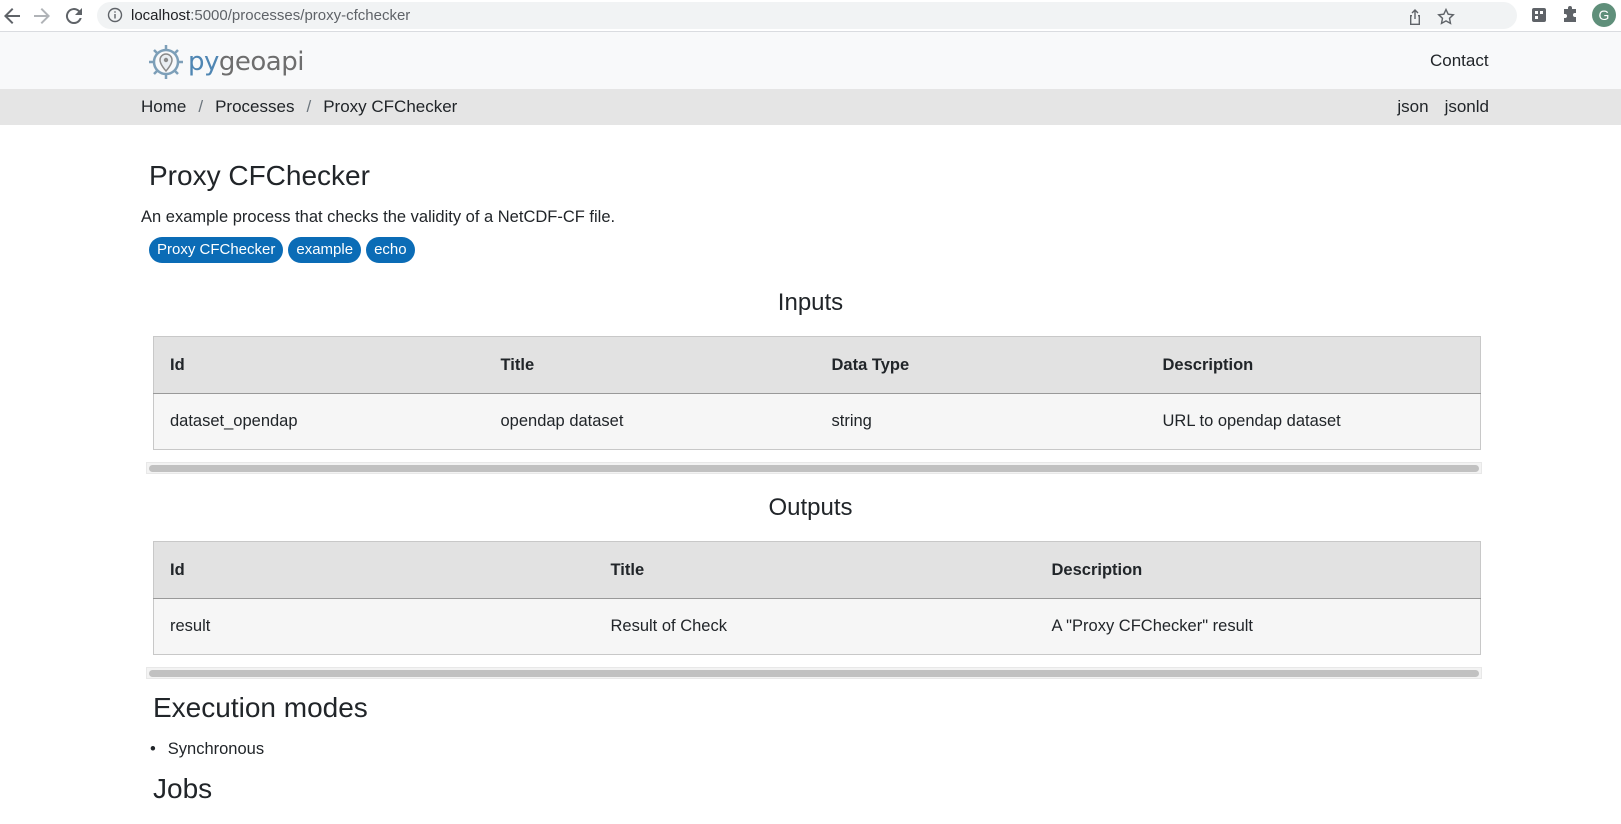 The height and width of the screenshot is (824, 1621). What do you see at coordinates (810, 60) in the screenshot?
I see `site-header: pygeoapi Contact` at bounding box center [810, 60].